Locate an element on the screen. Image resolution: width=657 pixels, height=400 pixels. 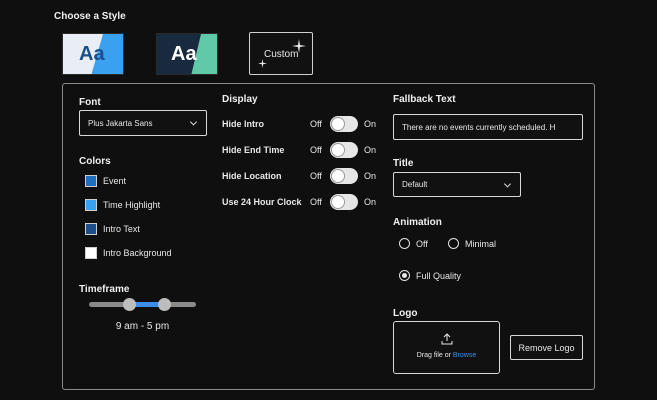
sparkle-small-icon is located at coordinates (262, 63).